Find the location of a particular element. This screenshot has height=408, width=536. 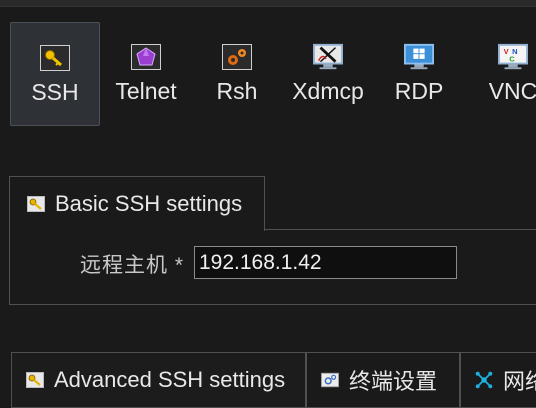

session-type-label: VNC is located at coordinates (512, 91).